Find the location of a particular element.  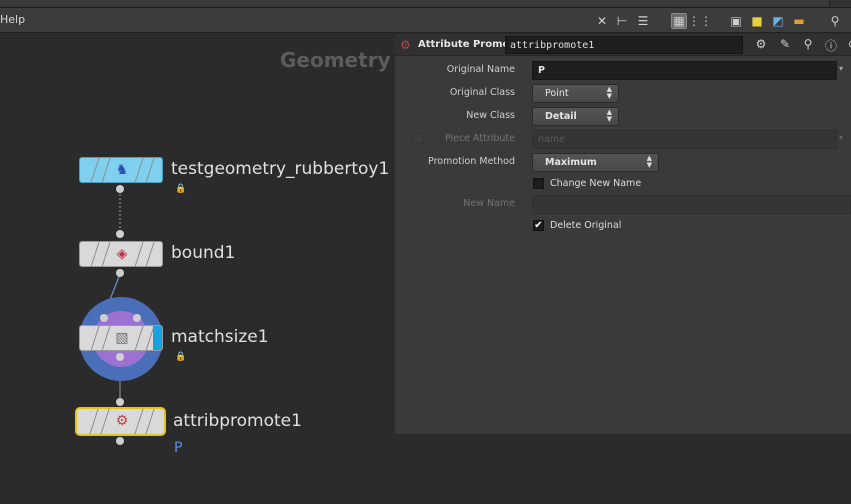

node-label: testgeometry_rubbertoy1 is located at coordinates (280, 169).